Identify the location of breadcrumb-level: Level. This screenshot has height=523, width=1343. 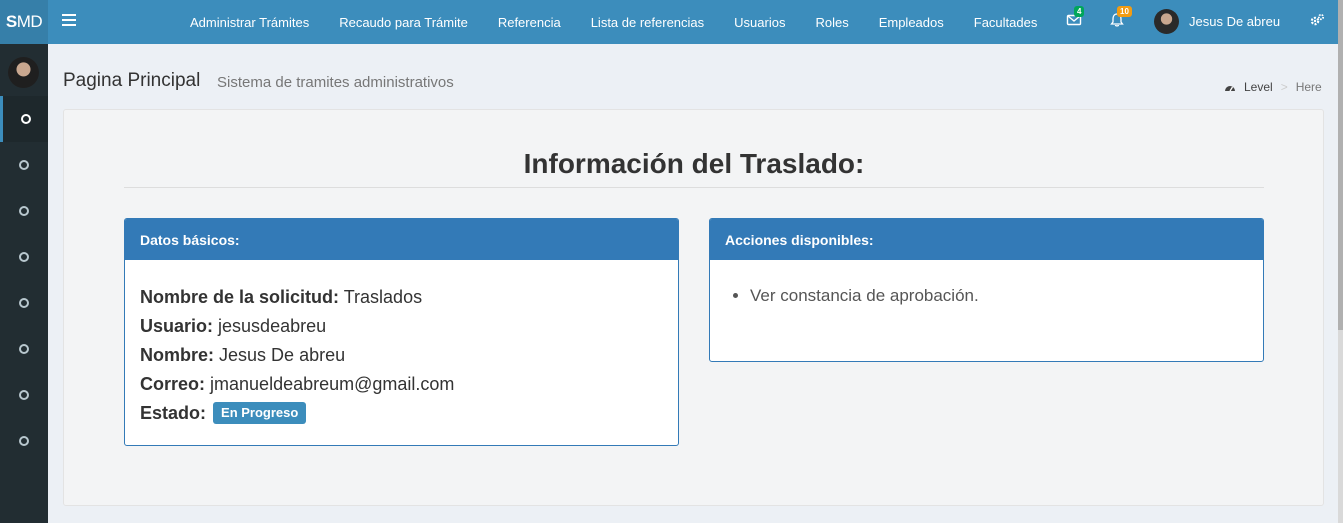
(1258, 87).